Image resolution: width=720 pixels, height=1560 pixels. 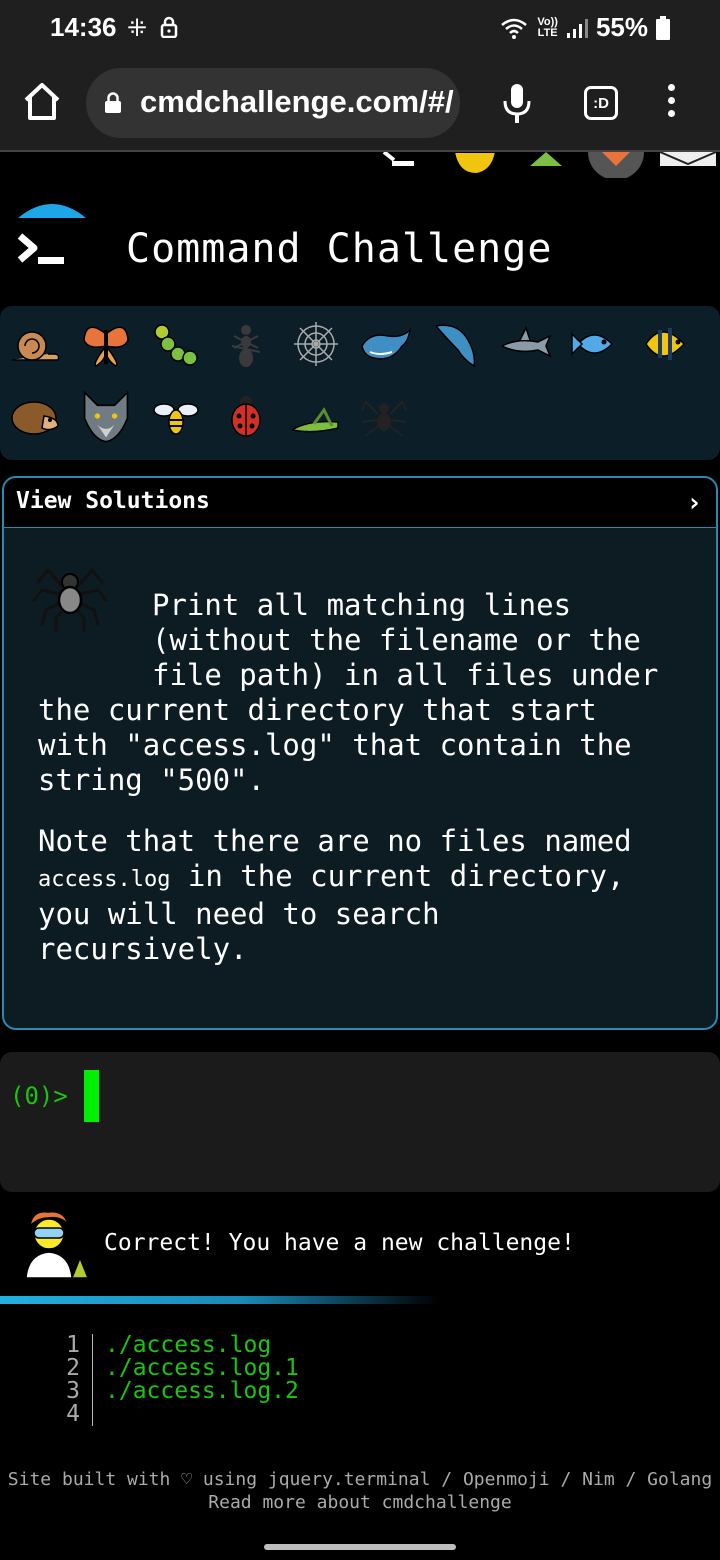 I want to click on spider-web-icon, so click(x=316, y=344).